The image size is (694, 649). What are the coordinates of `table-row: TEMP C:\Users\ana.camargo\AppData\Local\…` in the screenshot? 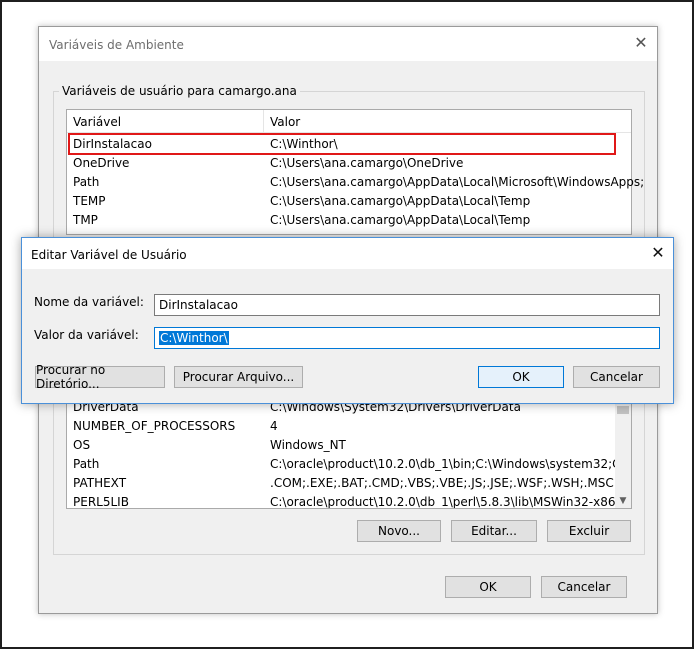 It's located at (349, 201).